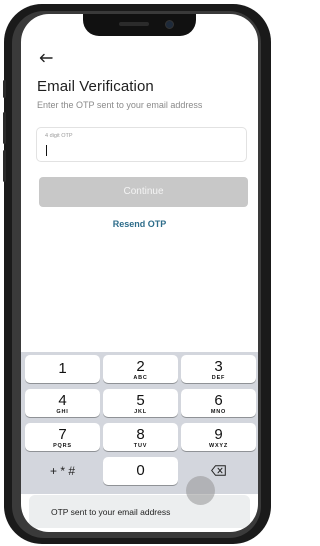 The height and width of the screenshot is (546, 320). I want to click on otp-field: 4 digit OTP, so click(141, 144).